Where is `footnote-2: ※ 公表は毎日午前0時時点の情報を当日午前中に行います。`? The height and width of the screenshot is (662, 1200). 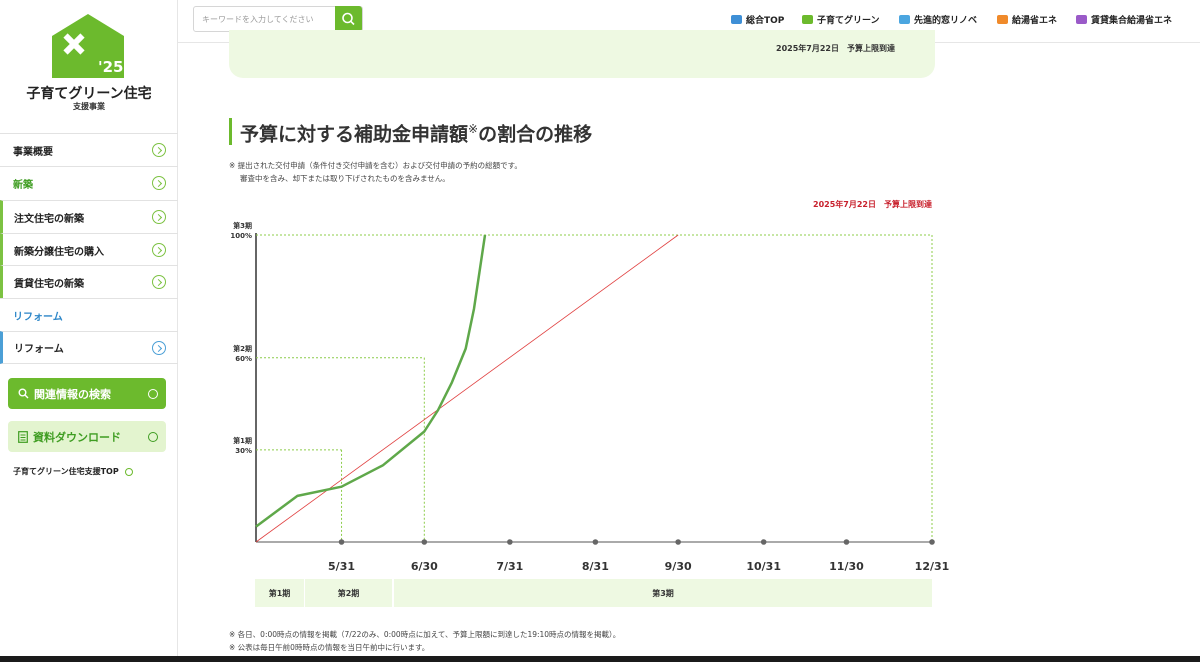
footnote-2: ※ 公表は毎日午前0時時点の情報を当日午前中に行います。 is located at coordinates (329, 647).